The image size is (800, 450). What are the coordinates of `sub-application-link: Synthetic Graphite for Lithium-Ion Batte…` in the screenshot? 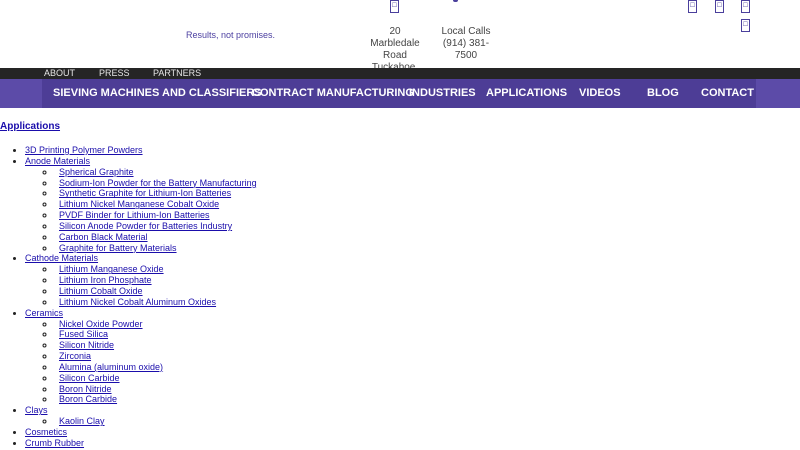 It's located at (143, 193).